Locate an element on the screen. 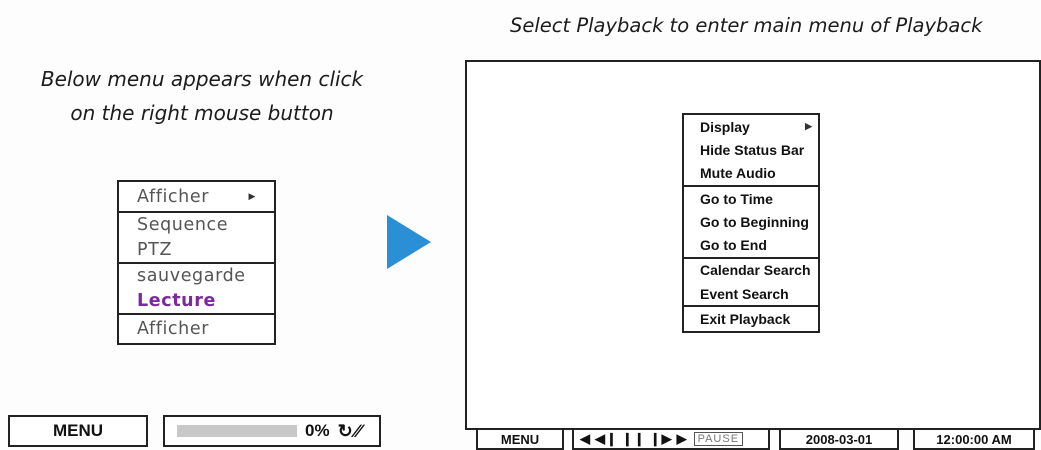  menu-item-label: PTZ is located at coordinates (155, 249).